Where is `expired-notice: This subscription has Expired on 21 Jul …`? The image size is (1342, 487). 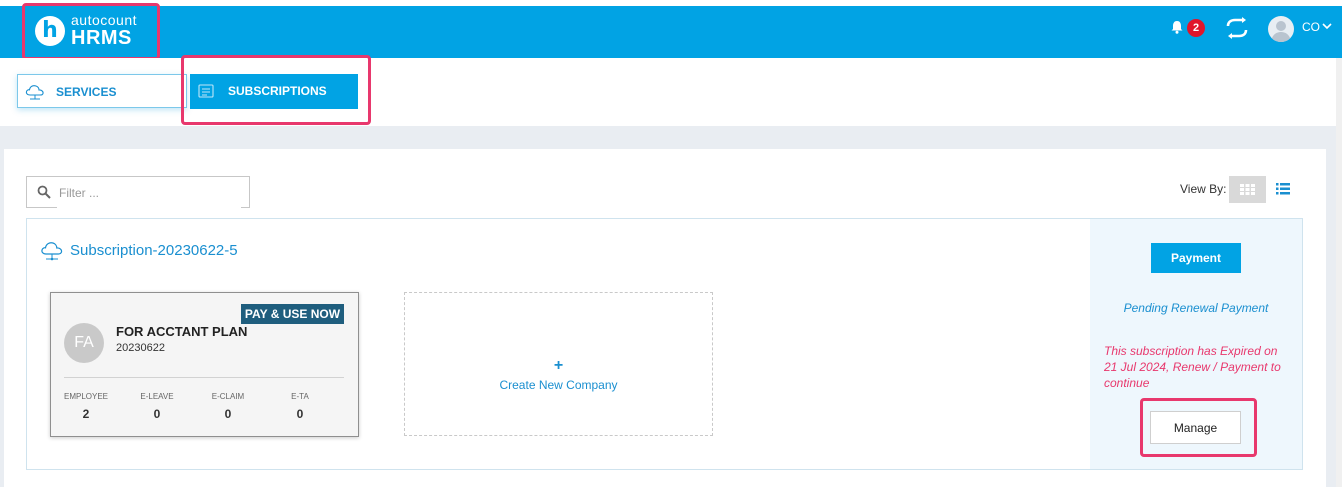 expired-notice: This subscription has Expired on 21 Jul … is located at coordinates (1192, 367).